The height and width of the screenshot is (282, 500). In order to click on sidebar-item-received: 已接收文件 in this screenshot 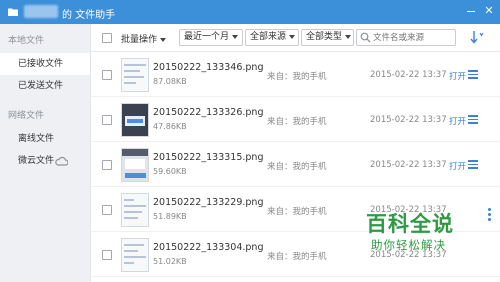, I will do `click(45, 64)`.